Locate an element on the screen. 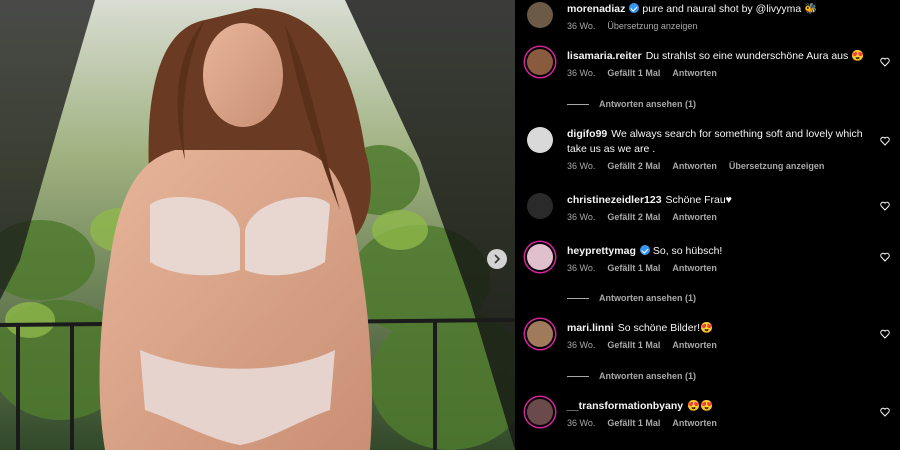  caption-time: 36 Wo. is located at coordinates (581, 26).